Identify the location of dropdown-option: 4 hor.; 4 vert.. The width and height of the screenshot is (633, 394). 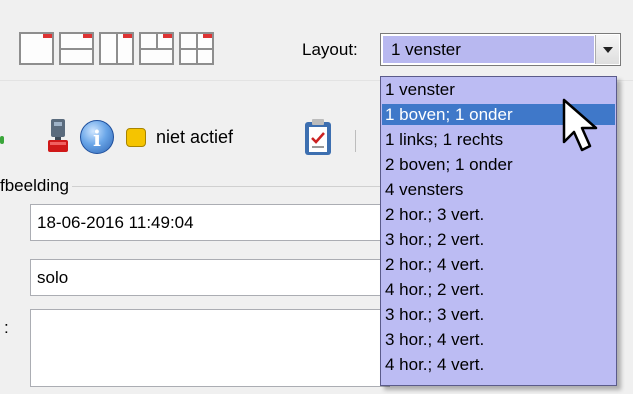
(498, 364).